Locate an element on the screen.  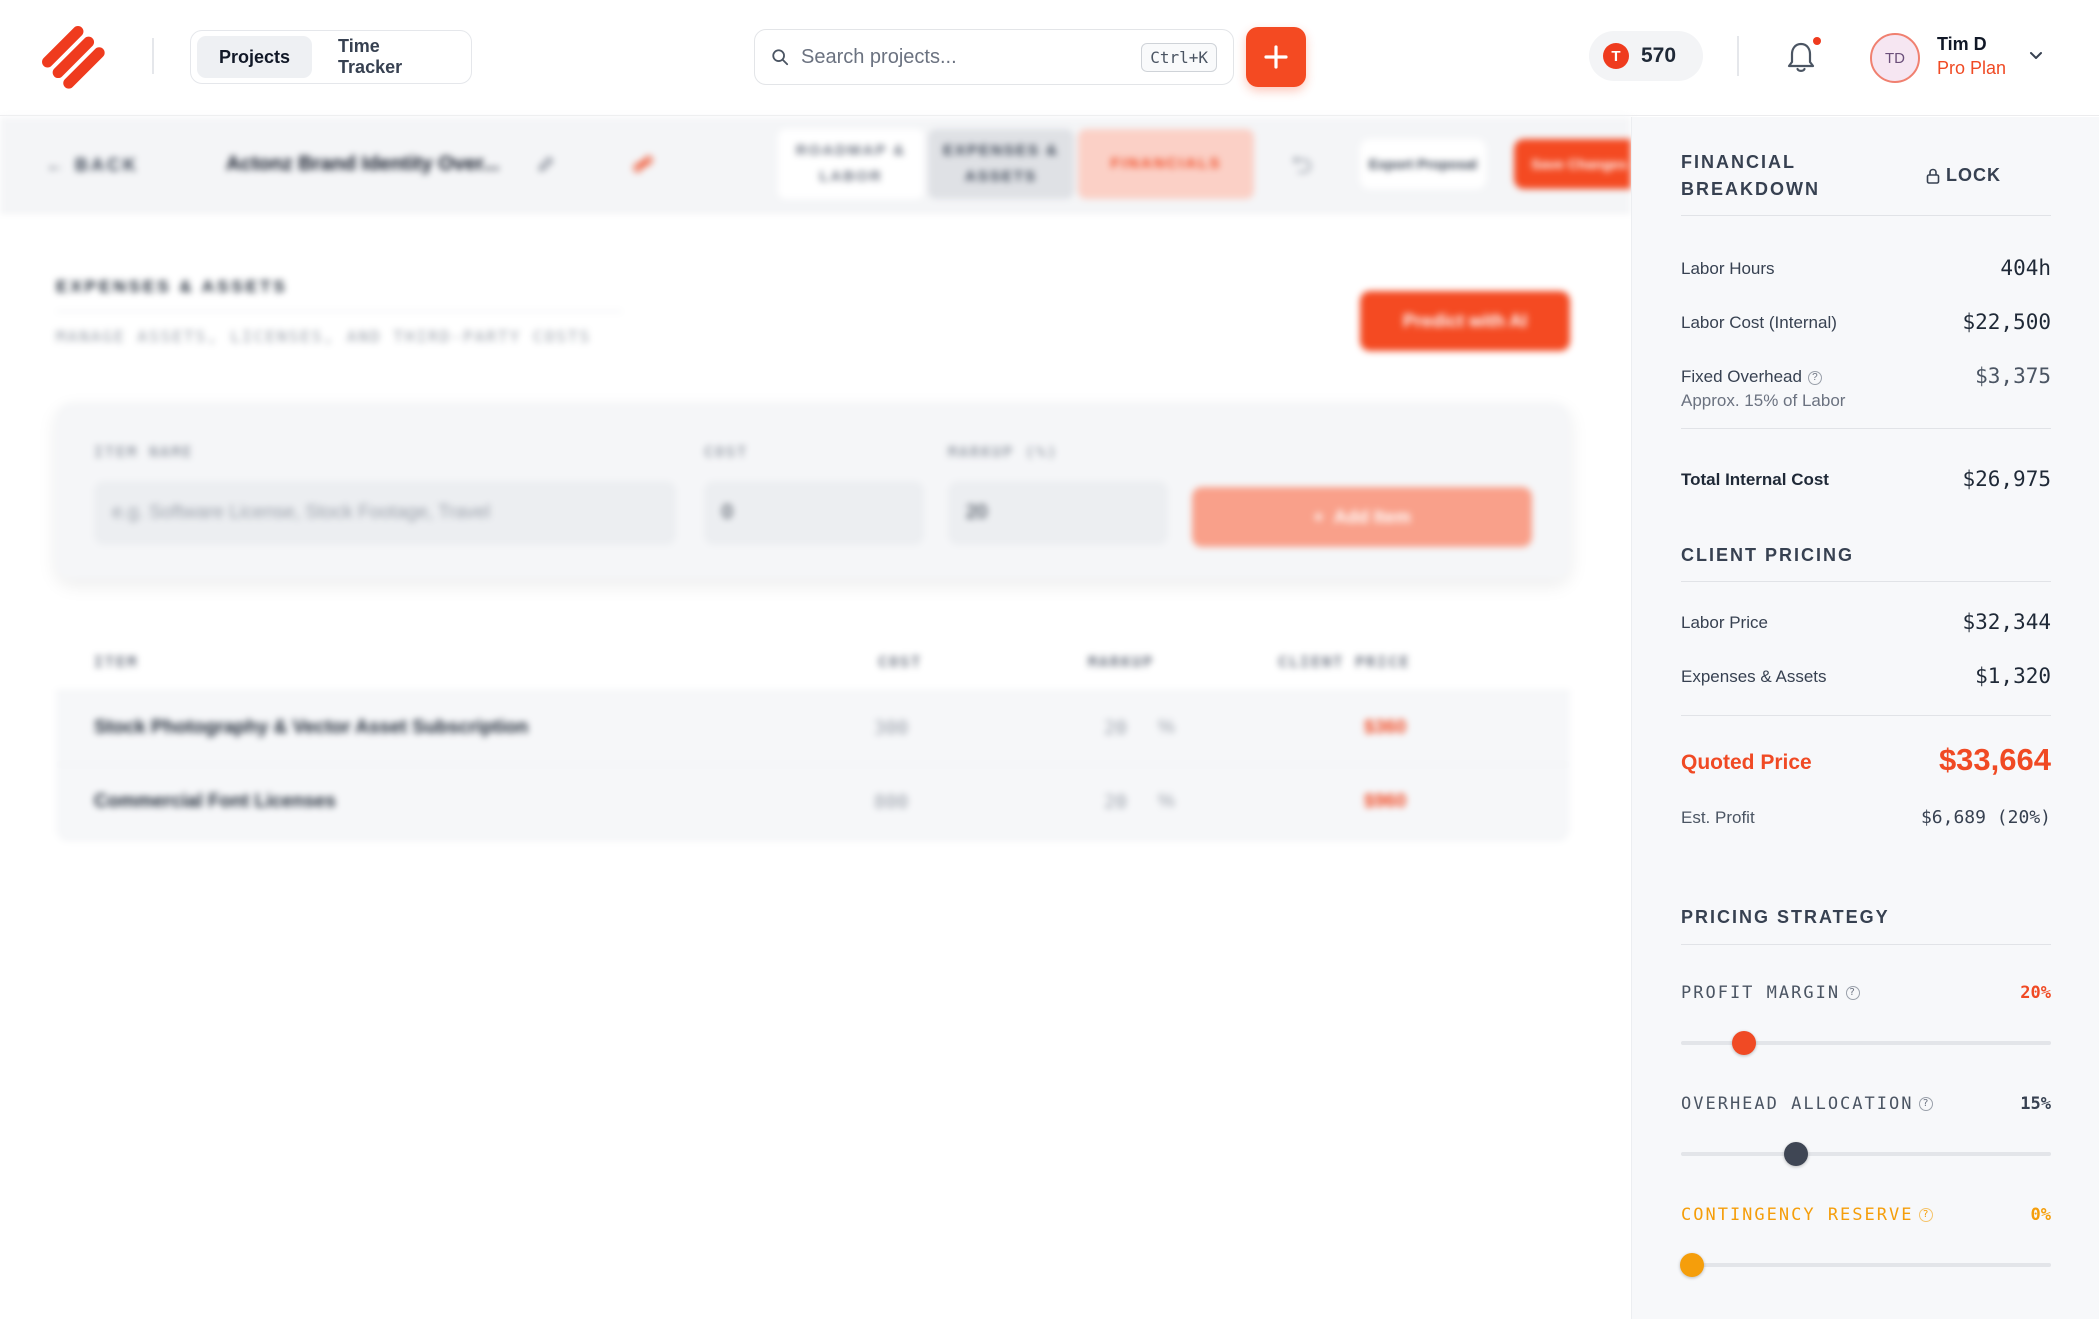
add-item-button: + Add Item is located at coordinates (1362, 517).